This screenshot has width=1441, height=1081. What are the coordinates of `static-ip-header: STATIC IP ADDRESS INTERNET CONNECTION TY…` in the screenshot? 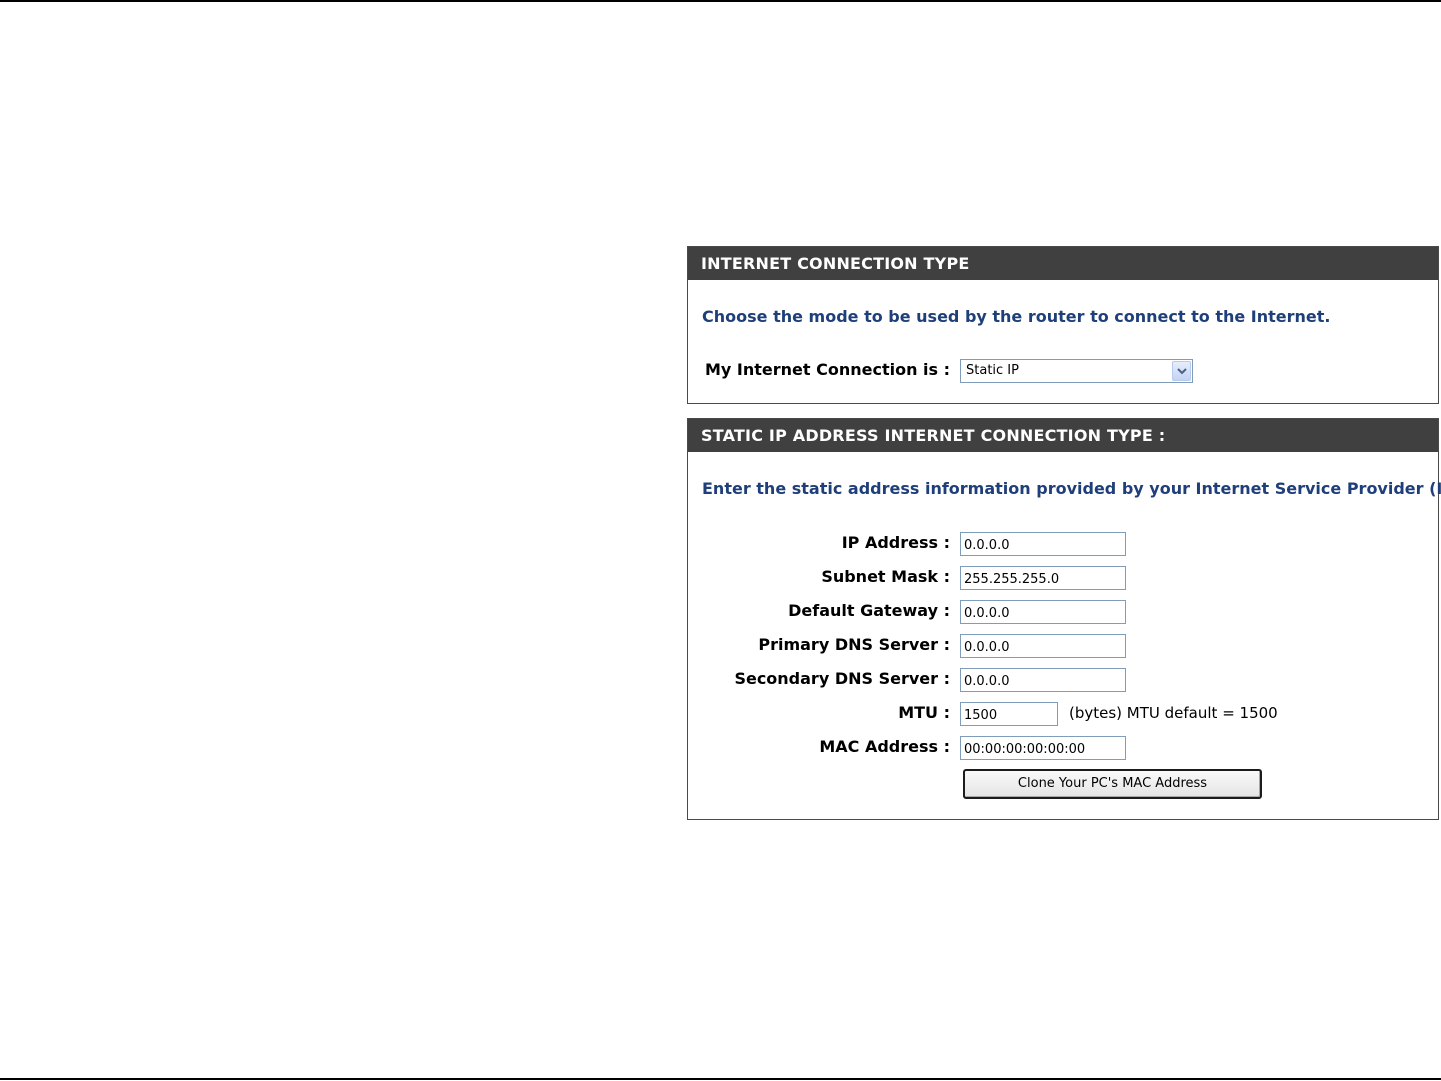 It's located at (1063, 435).